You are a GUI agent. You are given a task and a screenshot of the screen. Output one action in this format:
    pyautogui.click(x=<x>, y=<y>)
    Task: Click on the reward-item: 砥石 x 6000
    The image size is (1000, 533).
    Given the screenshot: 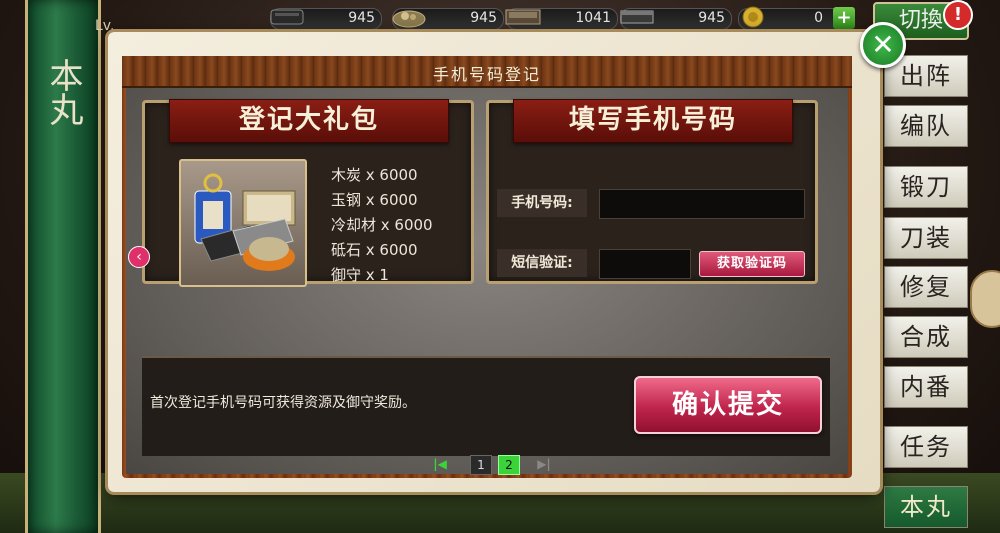 What is the action you would take?
    pyautogui.click(x=374, y=250)
    